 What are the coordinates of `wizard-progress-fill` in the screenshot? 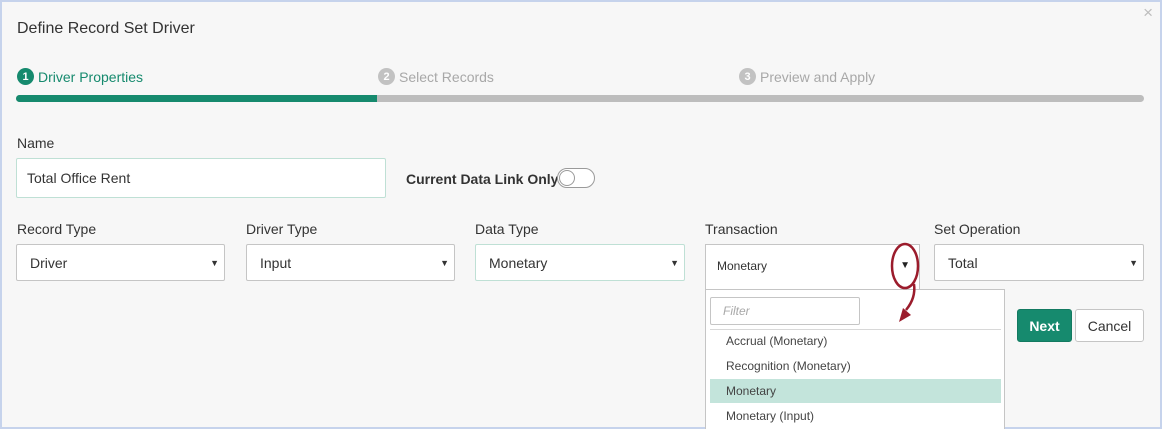 It's located at (196, 98).